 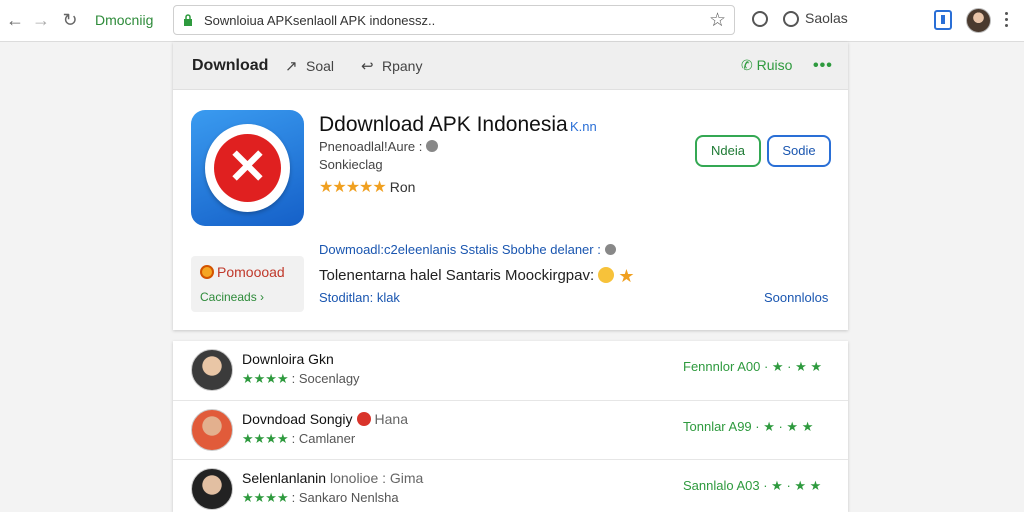 What do you see at coordinates (325, 378) in the screenshot?
I see `list-item-sub: : Socenlagy` at bounding box center [325, 378].